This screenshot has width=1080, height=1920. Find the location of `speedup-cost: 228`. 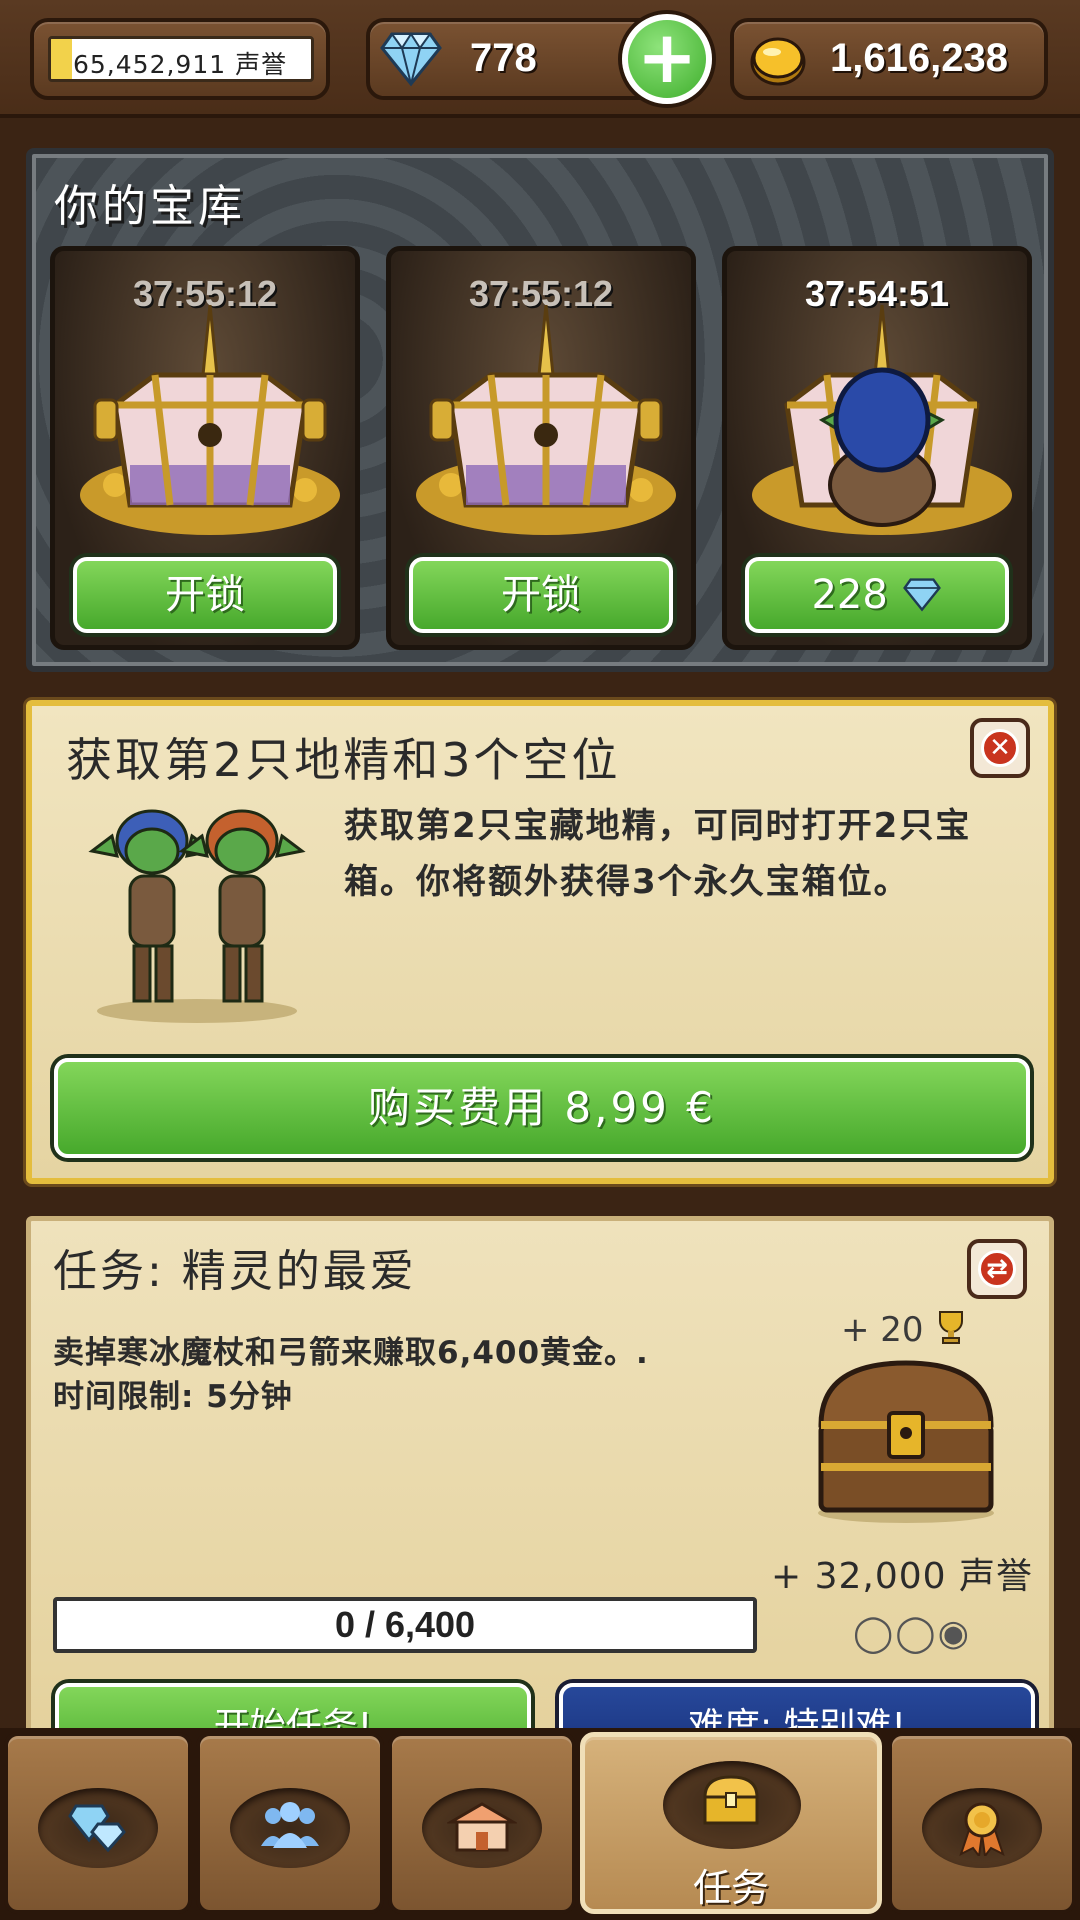

speedup-cost: 228 is located at coordinates (849, 595).